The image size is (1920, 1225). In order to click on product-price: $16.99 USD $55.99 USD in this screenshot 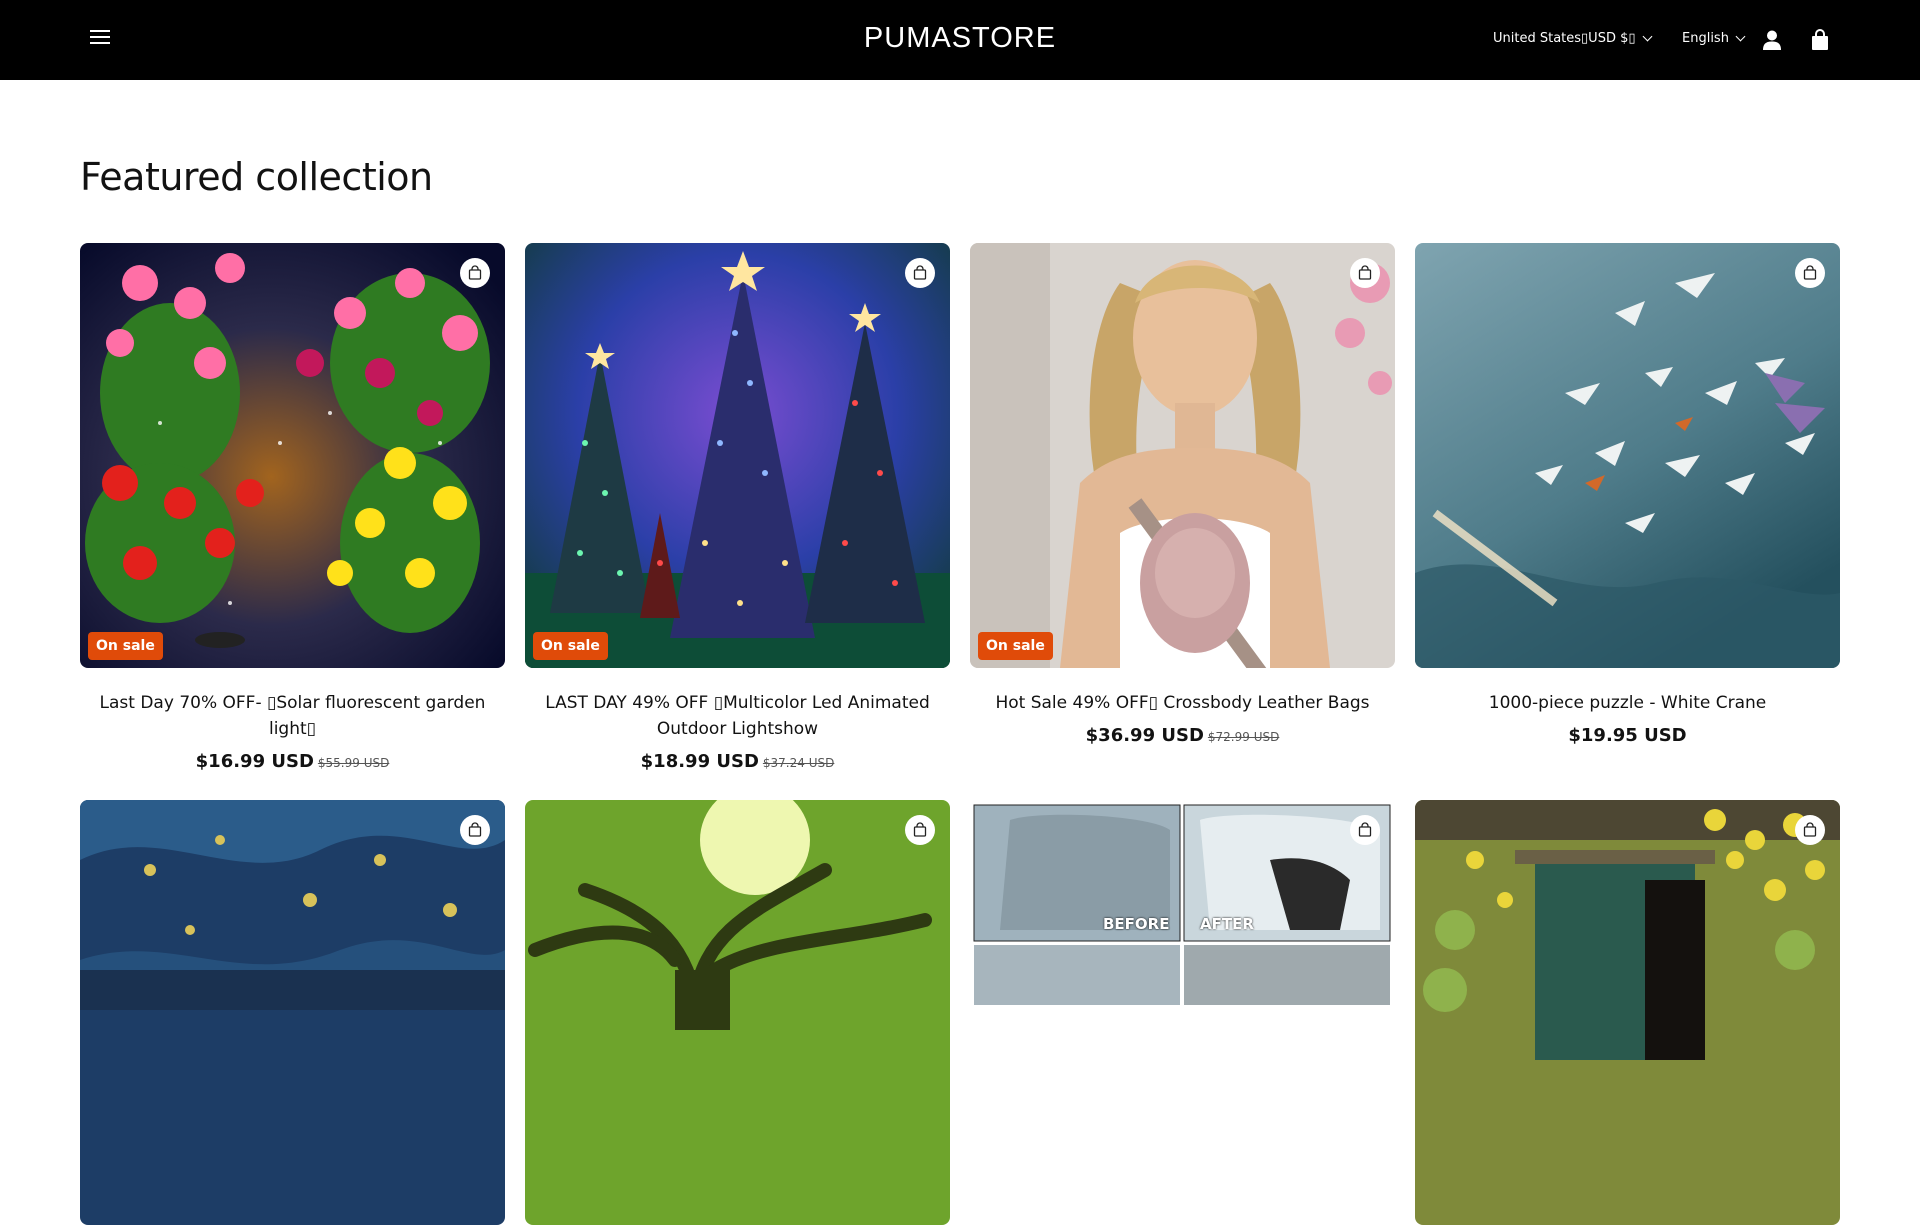, I will do `click(292, 761)`.